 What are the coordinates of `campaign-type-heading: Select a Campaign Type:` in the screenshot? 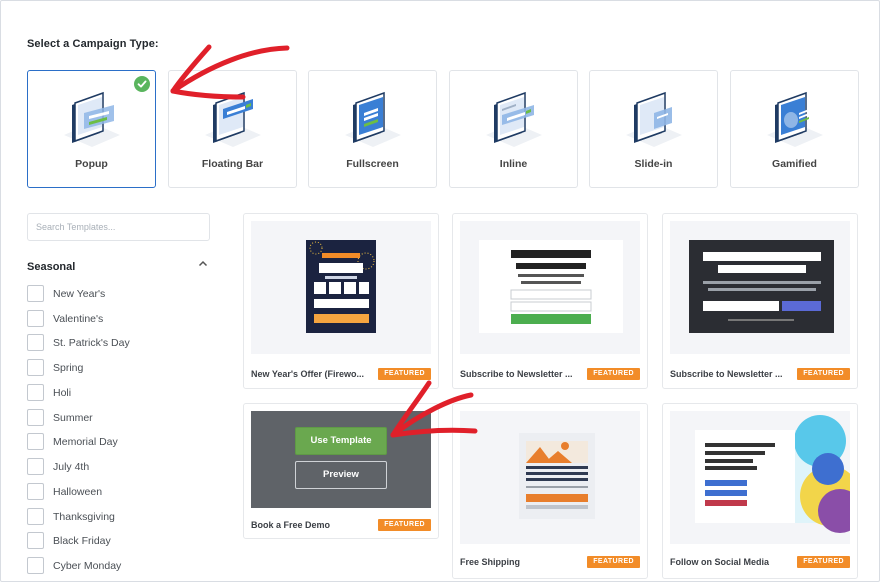 It's located at (93, 44).